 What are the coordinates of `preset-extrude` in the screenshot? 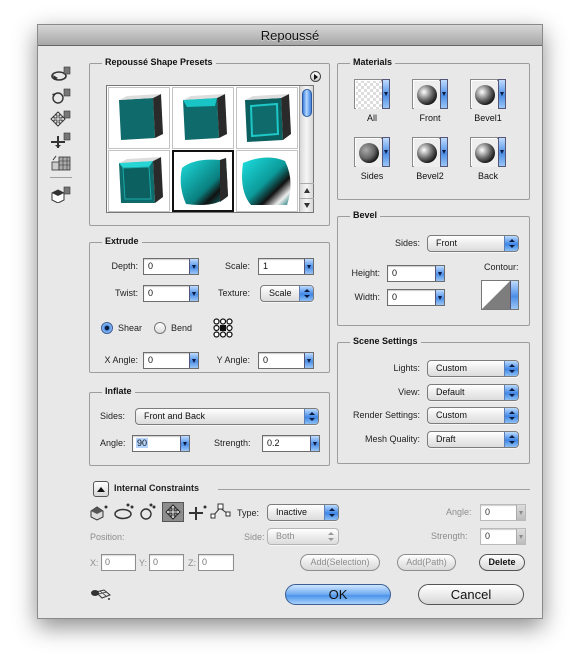 It's located at (139, 118).